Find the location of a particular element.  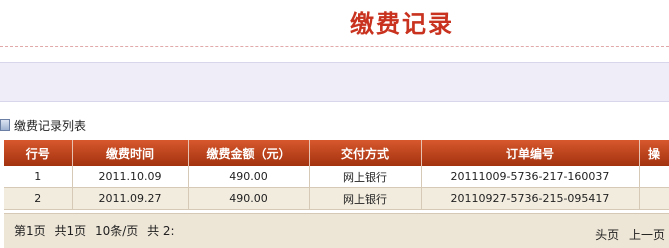

cell-row-number: 2 is located at coordinates (38, 198).